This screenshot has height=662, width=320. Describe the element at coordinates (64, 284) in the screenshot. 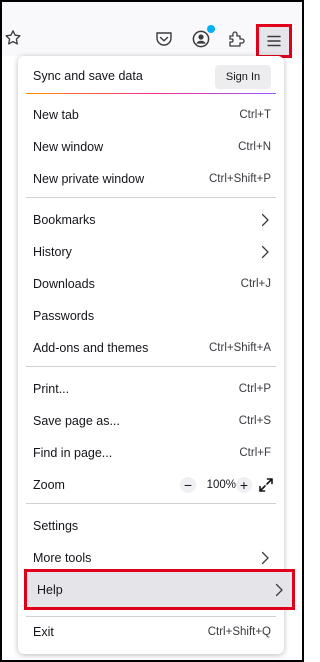

I see `menu-item-label: Downloads` at that location.